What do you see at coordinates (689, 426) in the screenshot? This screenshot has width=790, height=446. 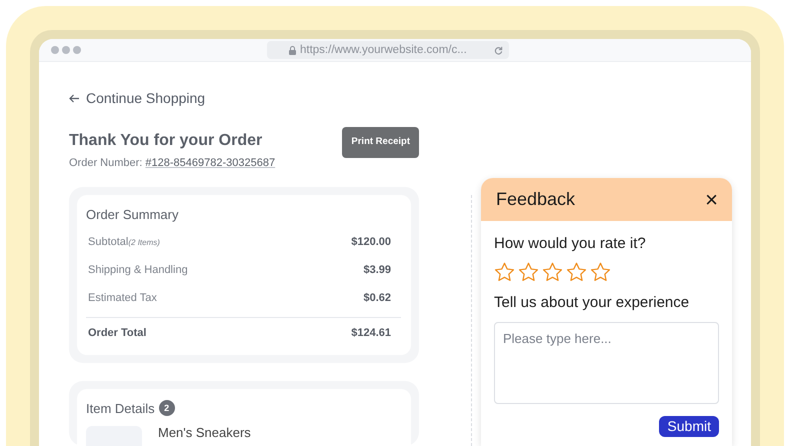 I see `submit-button: Submit` at bounding box center [689, 426].